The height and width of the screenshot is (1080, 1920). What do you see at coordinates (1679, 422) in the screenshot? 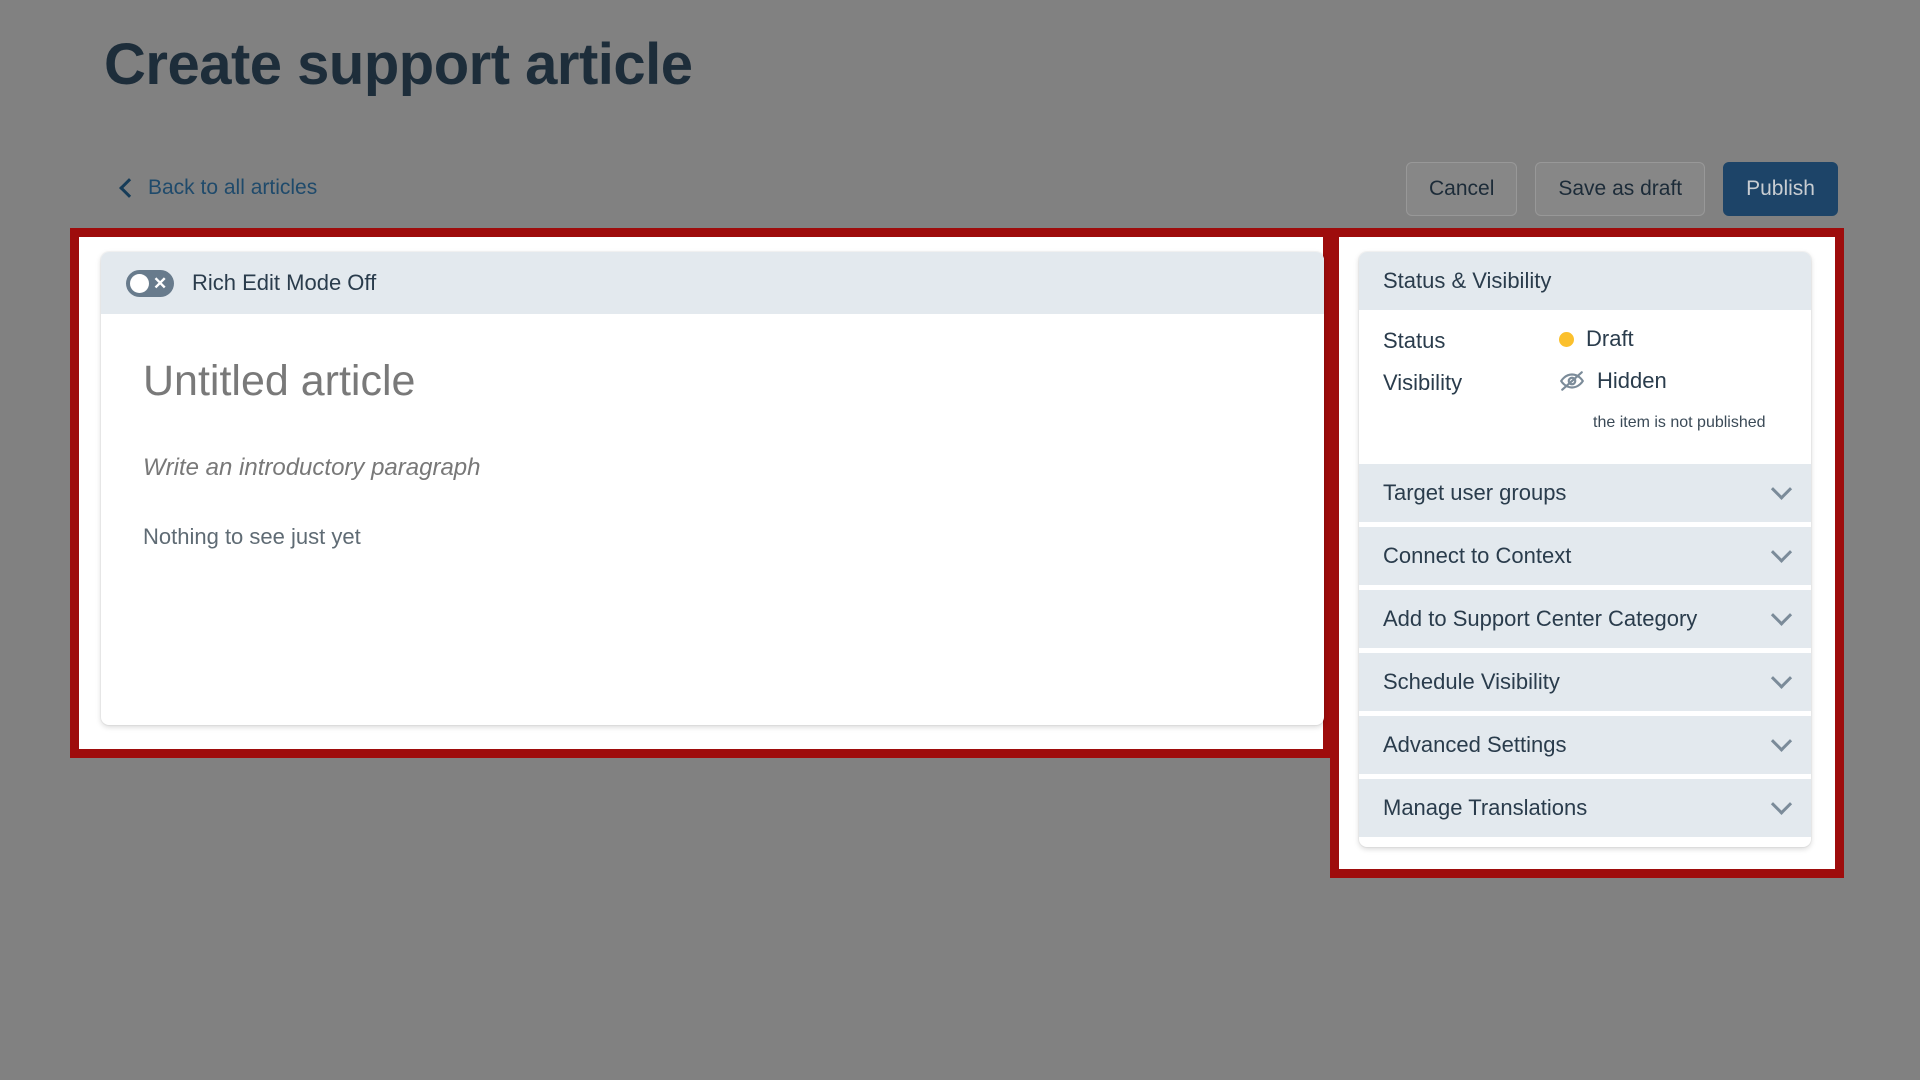
I see `visibility-note: the item is not published` at bounding box center [1679, 422].